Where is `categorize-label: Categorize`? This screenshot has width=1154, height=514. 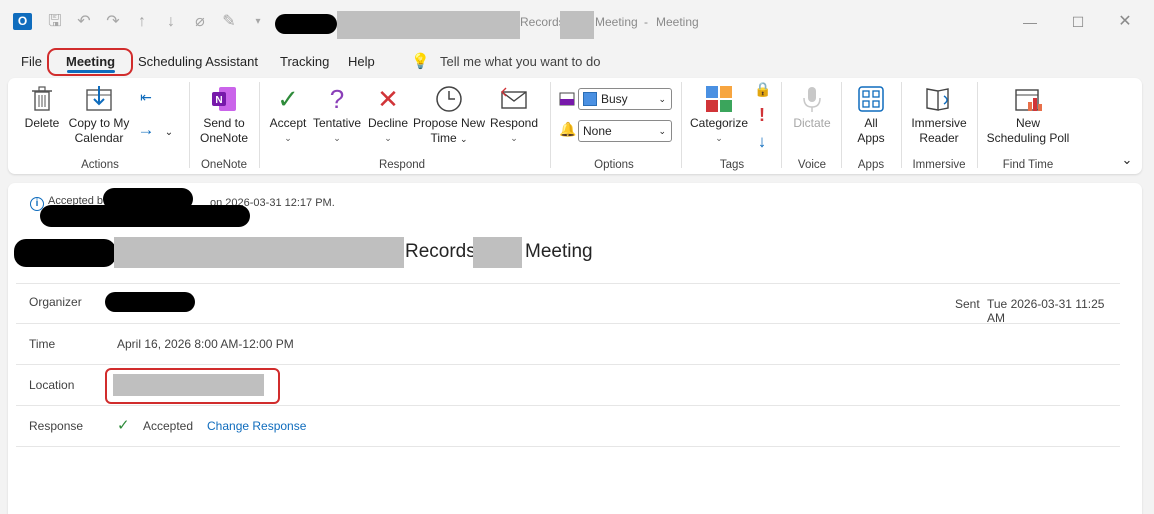 categorize-label: Categorize is located at coordinates (719, 123).